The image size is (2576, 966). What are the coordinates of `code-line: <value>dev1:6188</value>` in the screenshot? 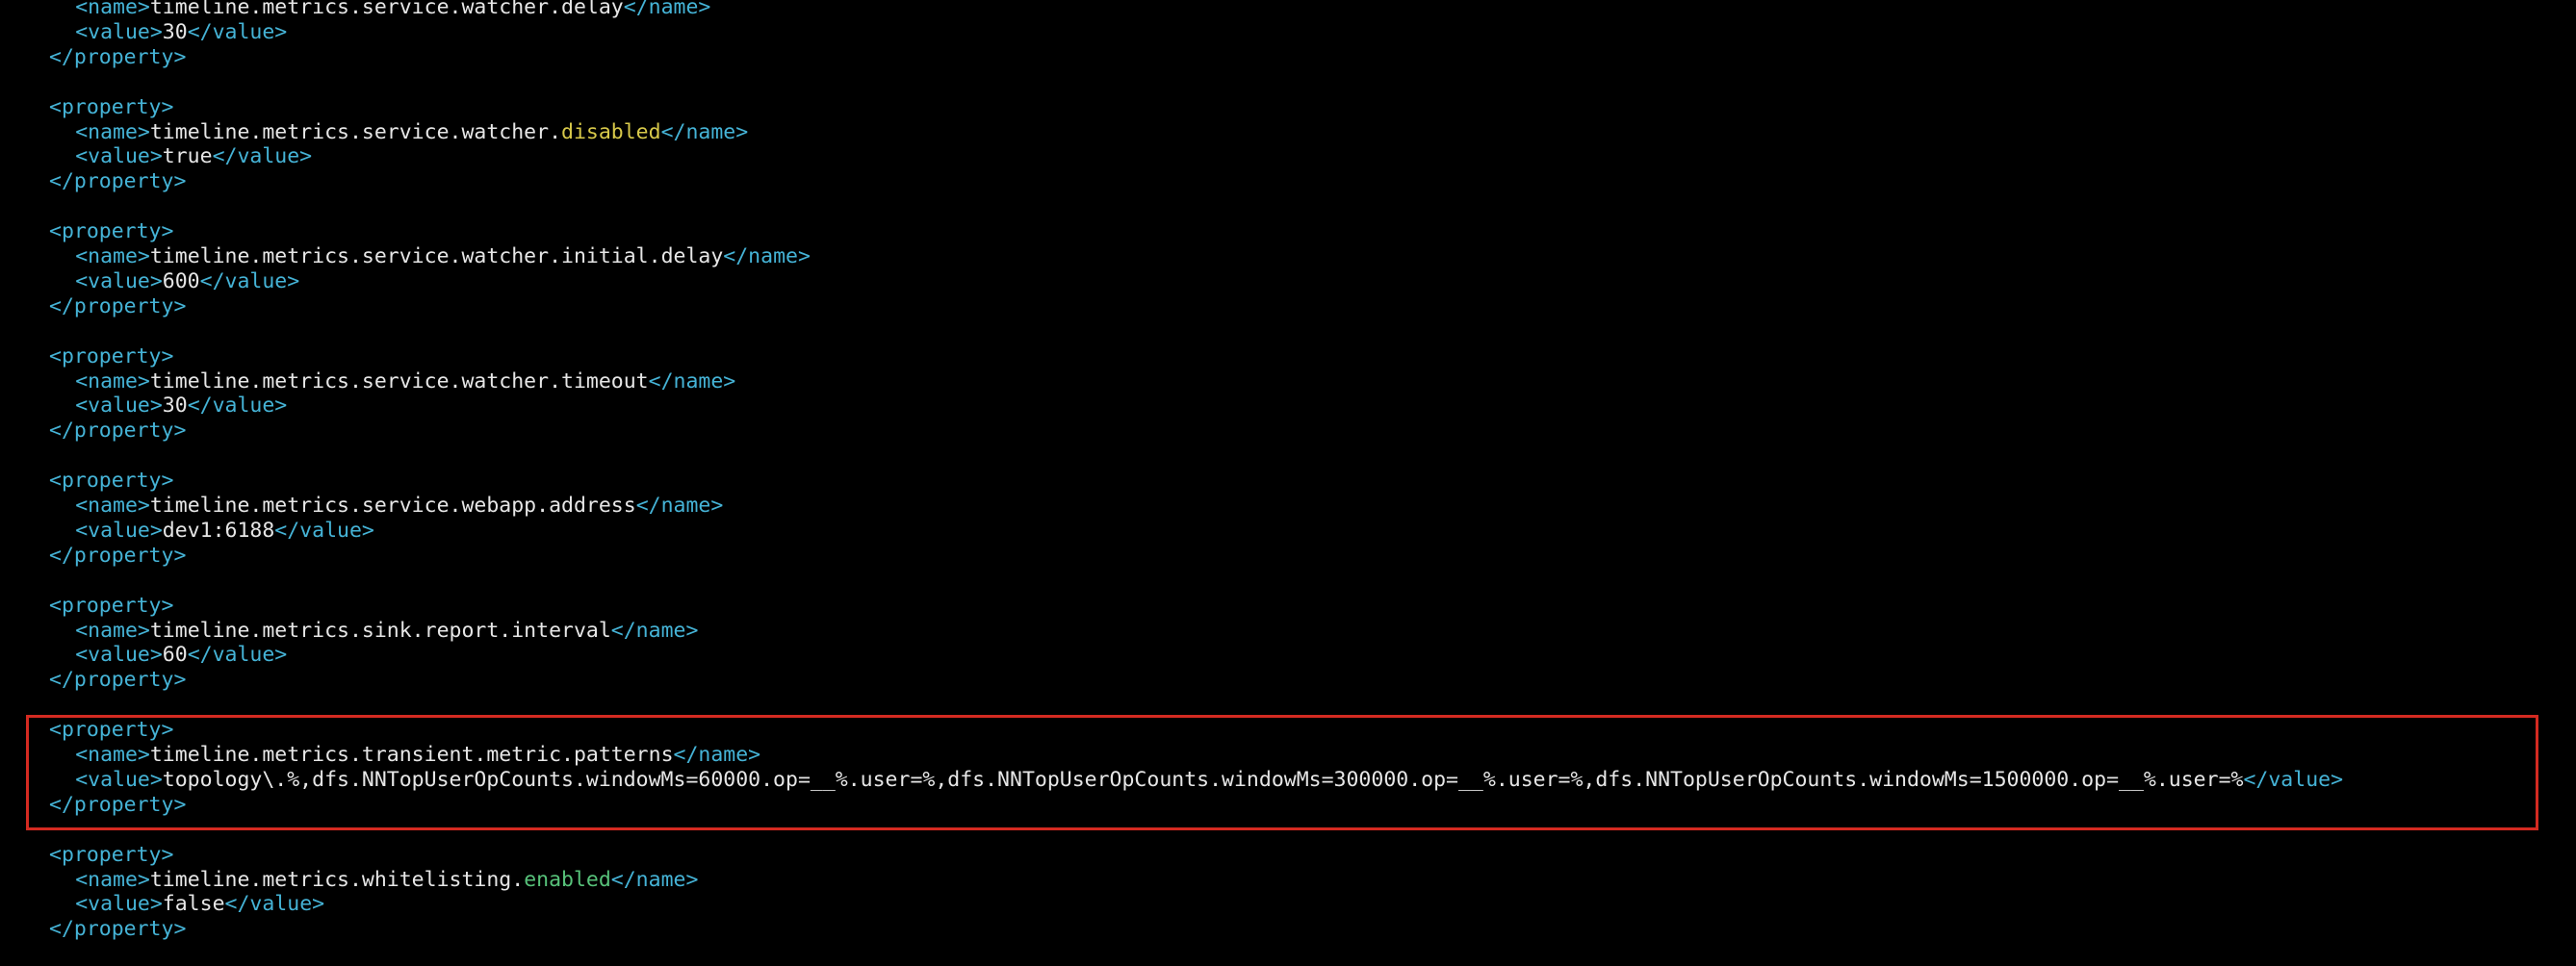 It's located at (224, 531).